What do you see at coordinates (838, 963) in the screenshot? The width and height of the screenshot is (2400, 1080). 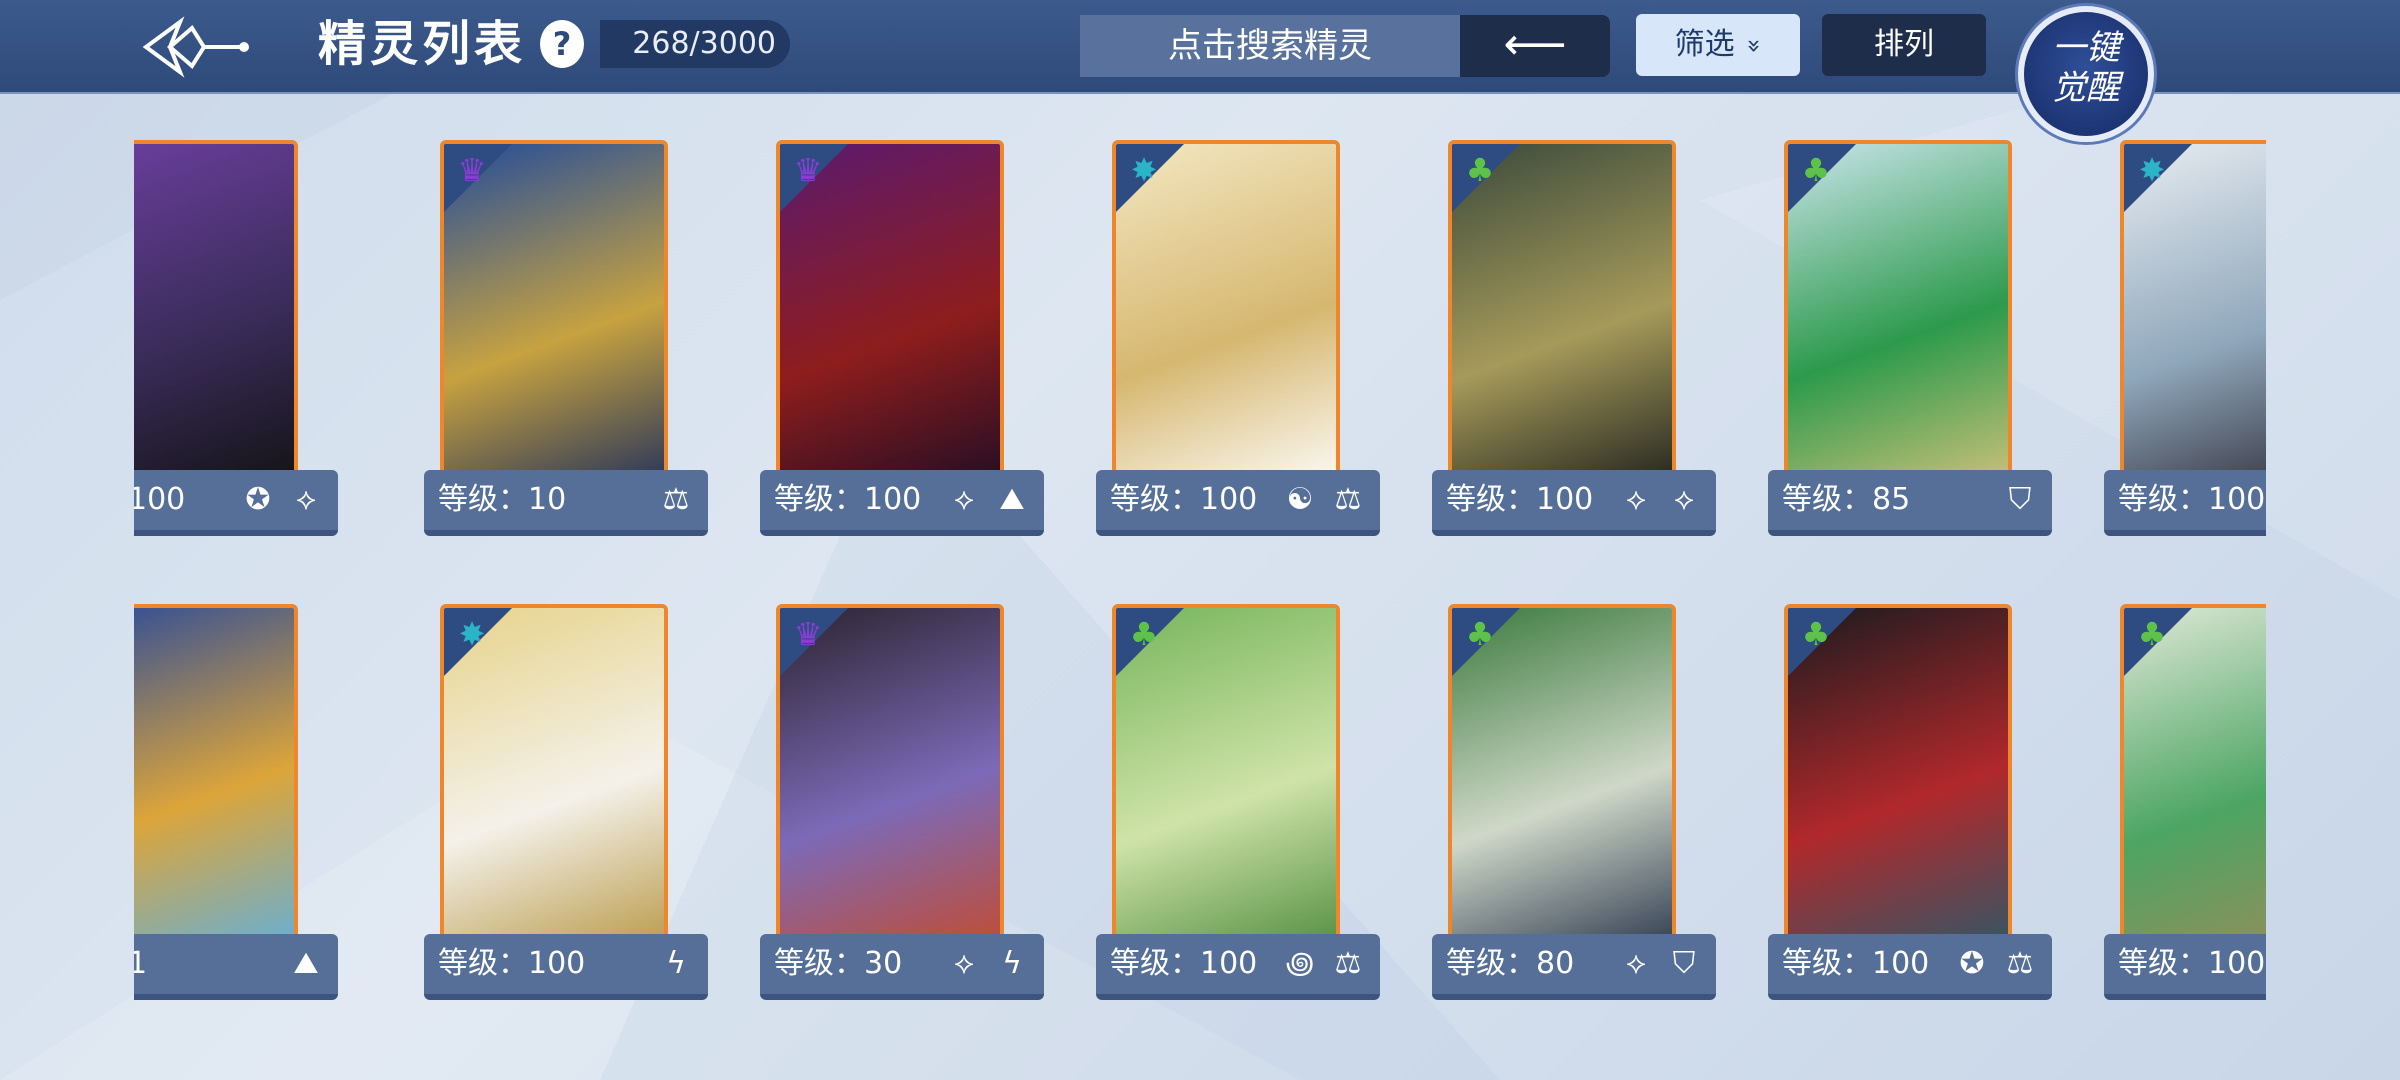 I see `spirit-level: 等级：30` at bounding box center [838, 963].